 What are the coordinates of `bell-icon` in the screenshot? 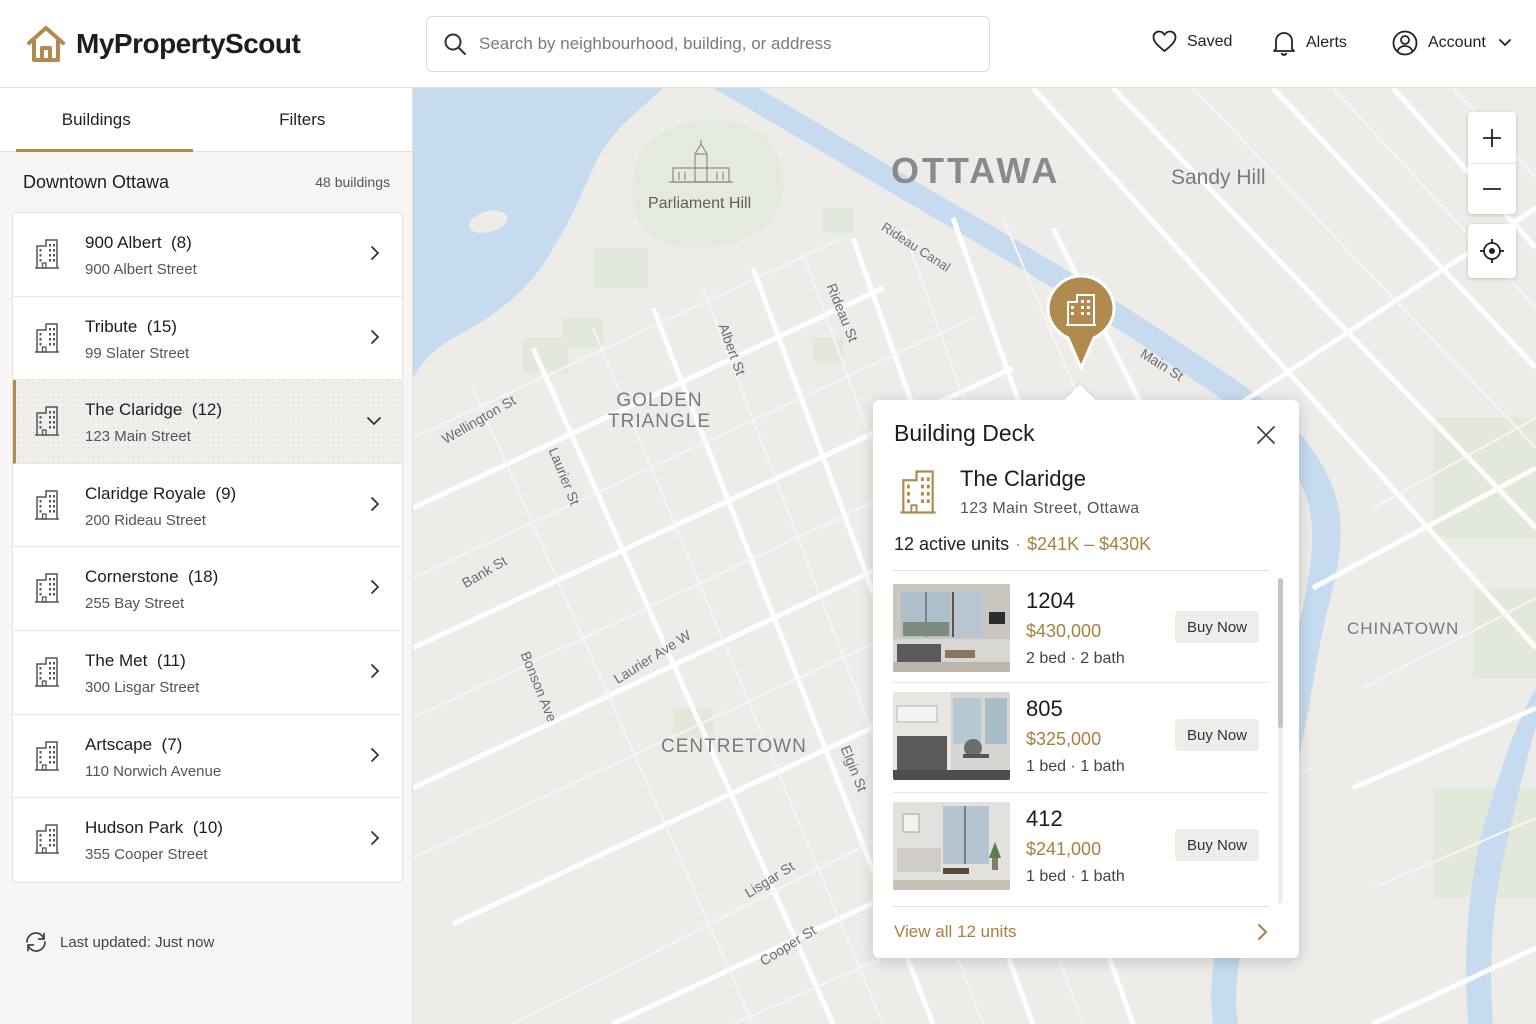 It's located at (1284, 44).